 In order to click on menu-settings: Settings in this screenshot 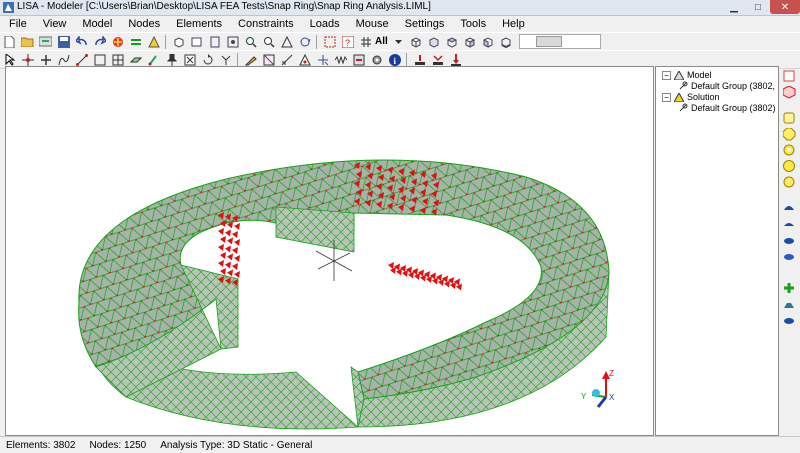, I will do `click(424, 24)`.